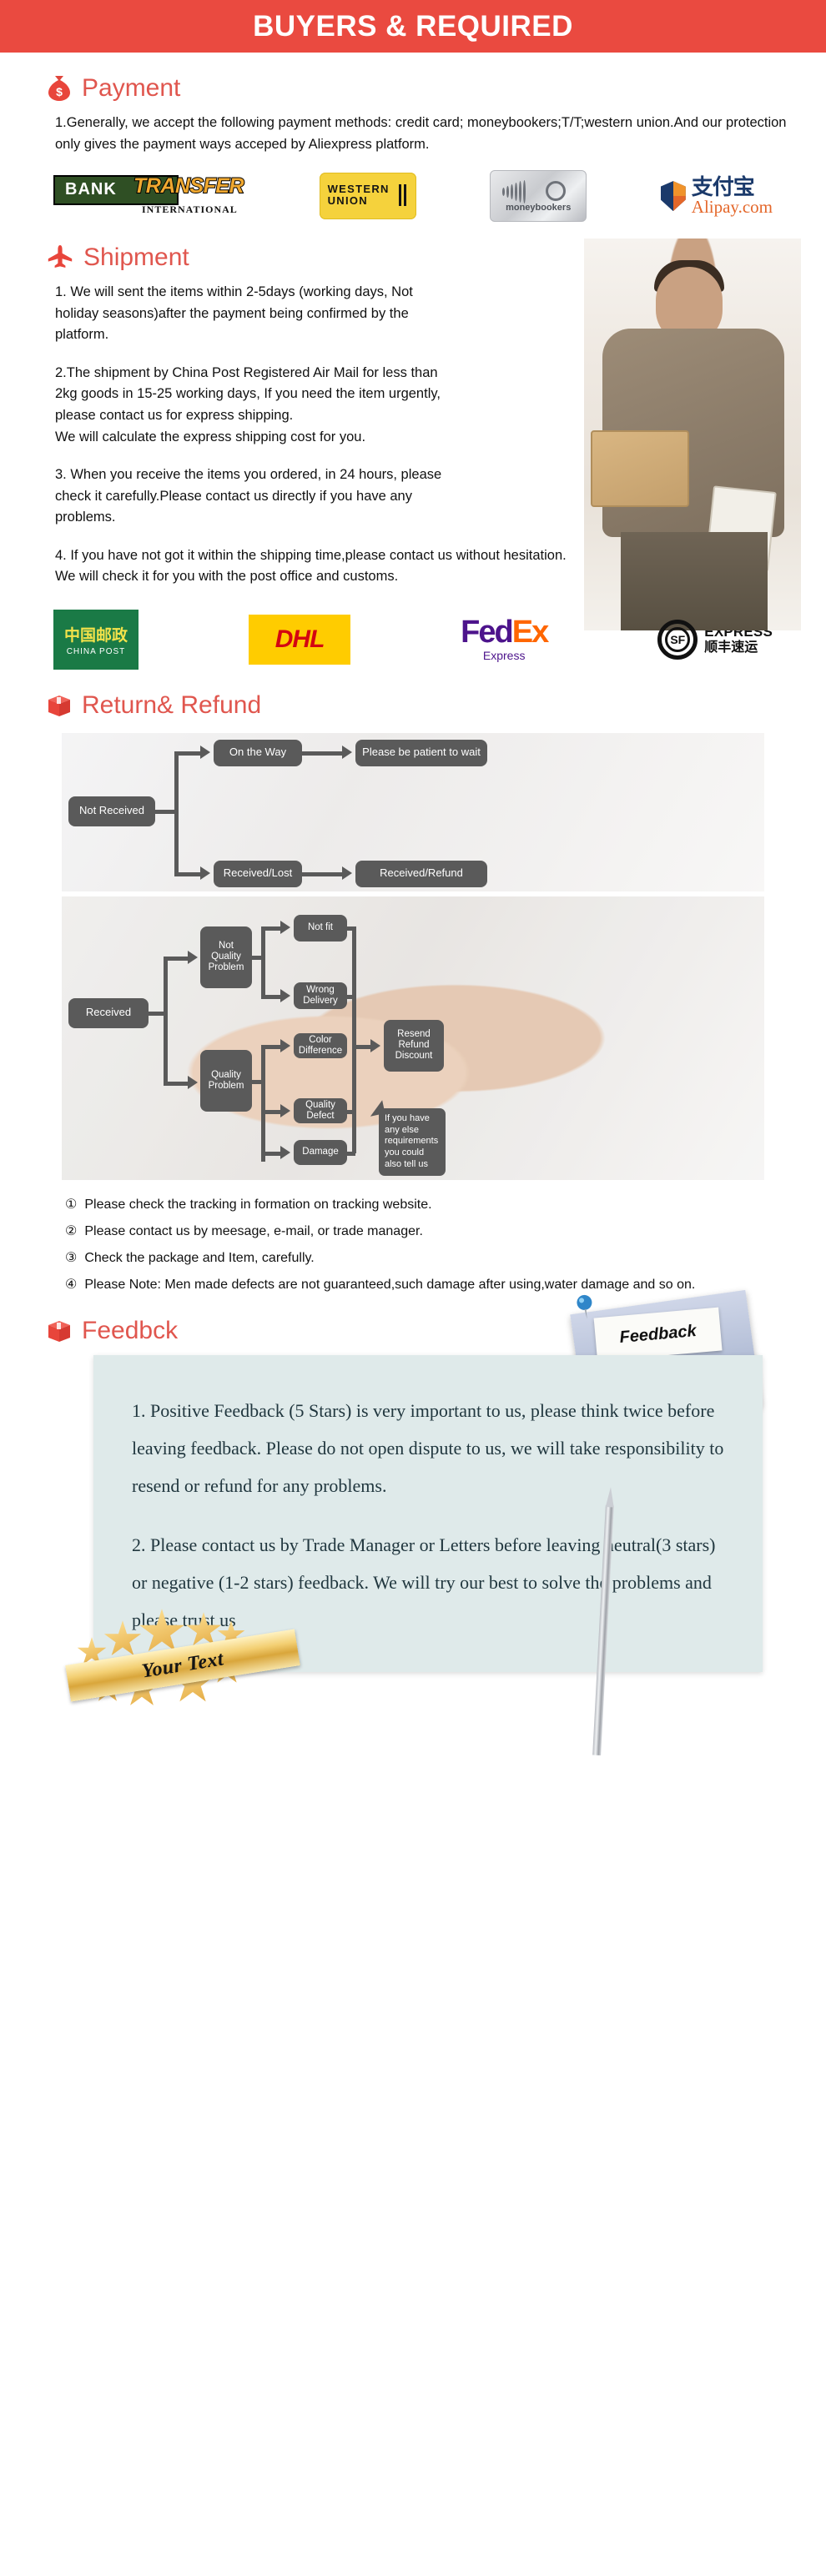 The image size is (826, 2576). What do you see at coordinates (321, 995) in the screenshot?
I see `flow2-leaf-wrong-delivery: Wrong Delivery` at bounding box center [321, 995].